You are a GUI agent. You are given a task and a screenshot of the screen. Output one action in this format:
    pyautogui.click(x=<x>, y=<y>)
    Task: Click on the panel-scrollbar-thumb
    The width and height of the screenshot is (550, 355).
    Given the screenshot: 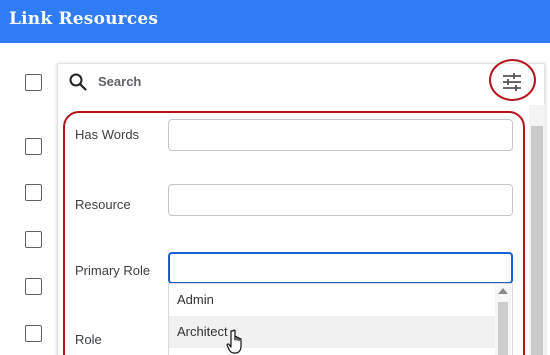 What is the action you would take?
    pyautogui.click(x=537, y=240)
    